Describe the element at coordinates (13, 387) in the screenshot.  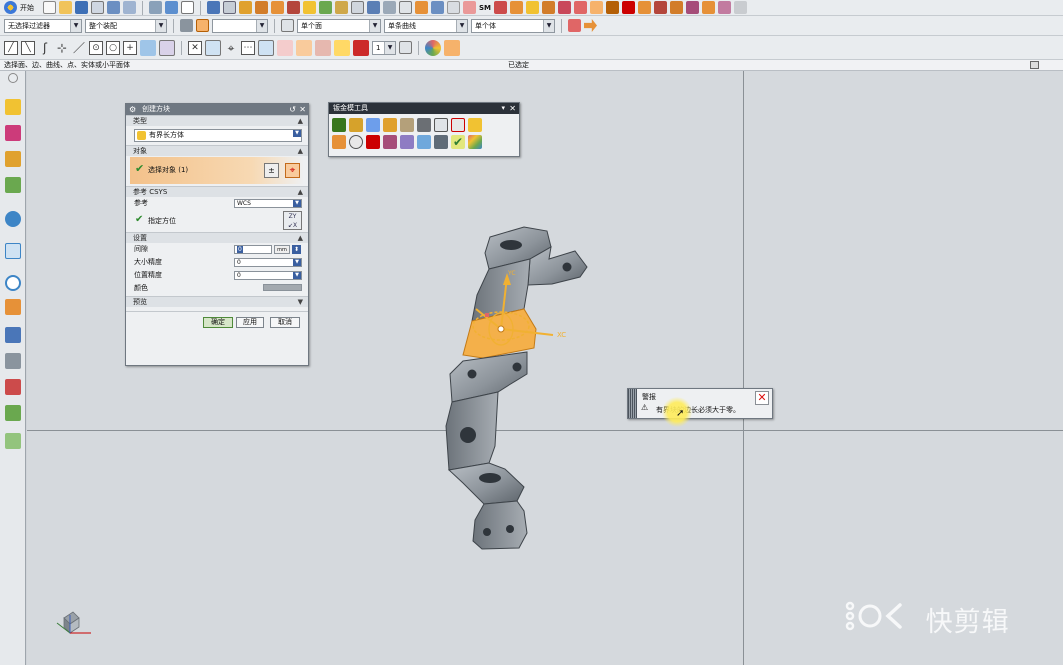
I see `roles-icon` at that location.